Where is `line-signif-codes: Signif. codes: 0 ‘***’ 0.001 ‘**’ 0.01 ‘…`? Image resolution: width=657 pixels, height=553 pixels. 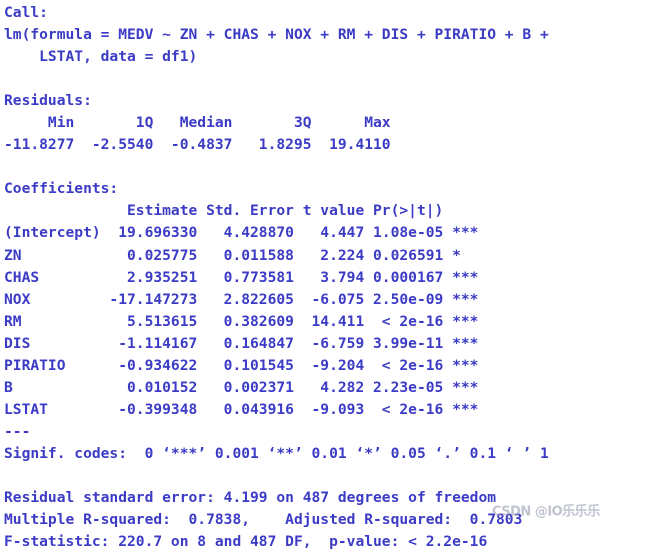 line-signif-codes: Signif. codes: 0 ‘***’ 0.001 ‘**’ 0.01 ‘… is located at coordinates (276, 453).